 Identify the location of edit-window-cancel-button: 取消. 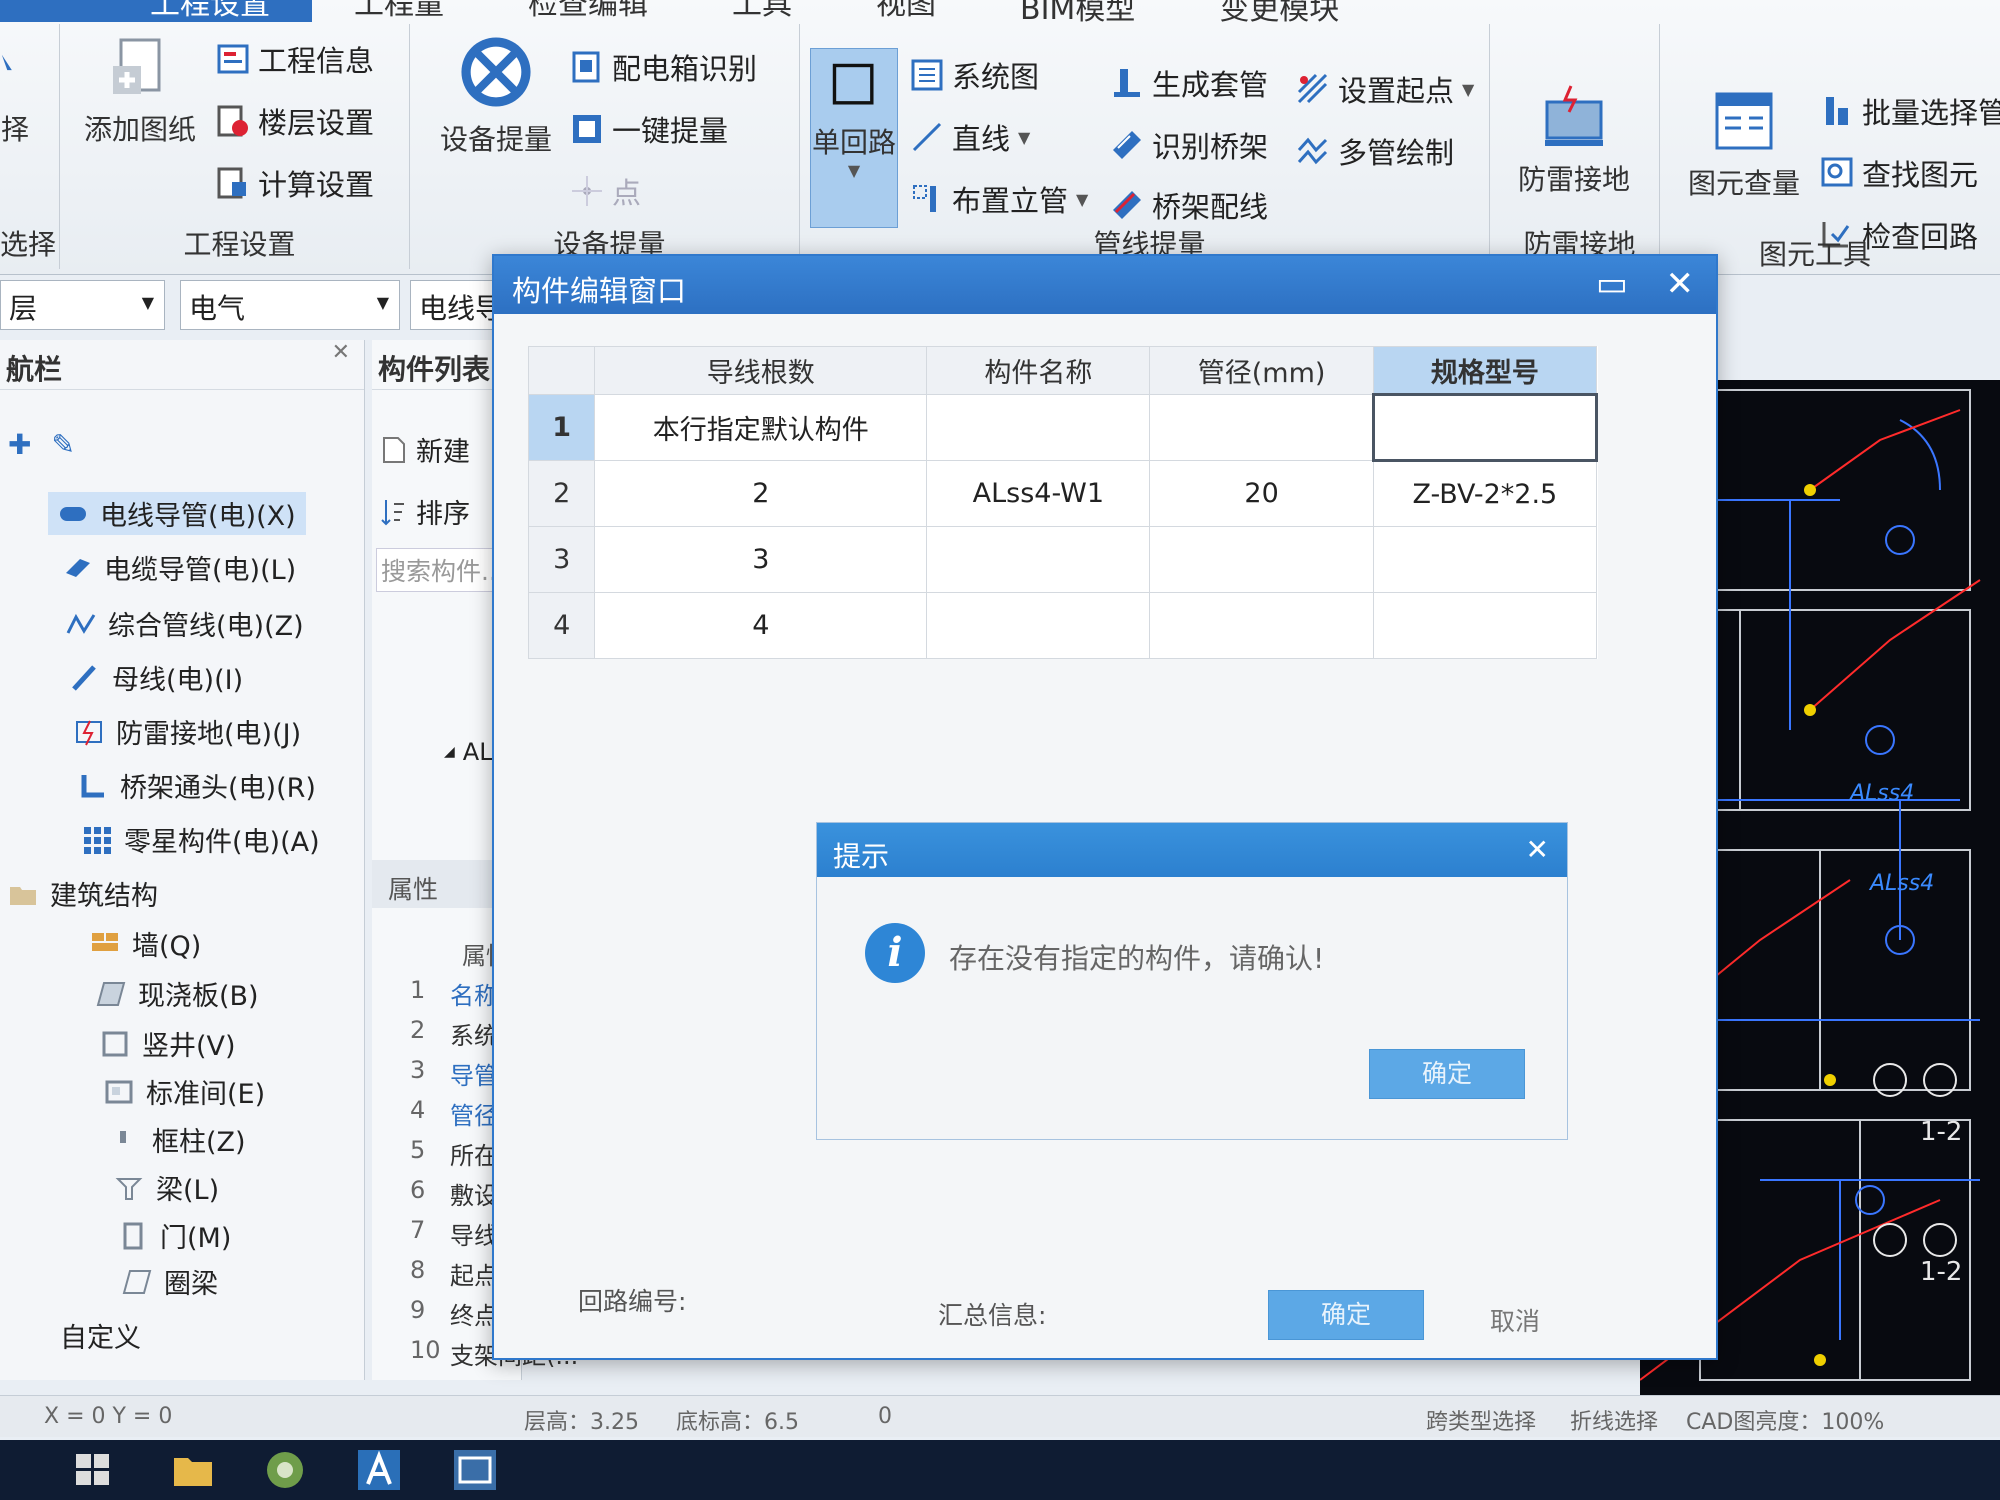
(1515, 1320).